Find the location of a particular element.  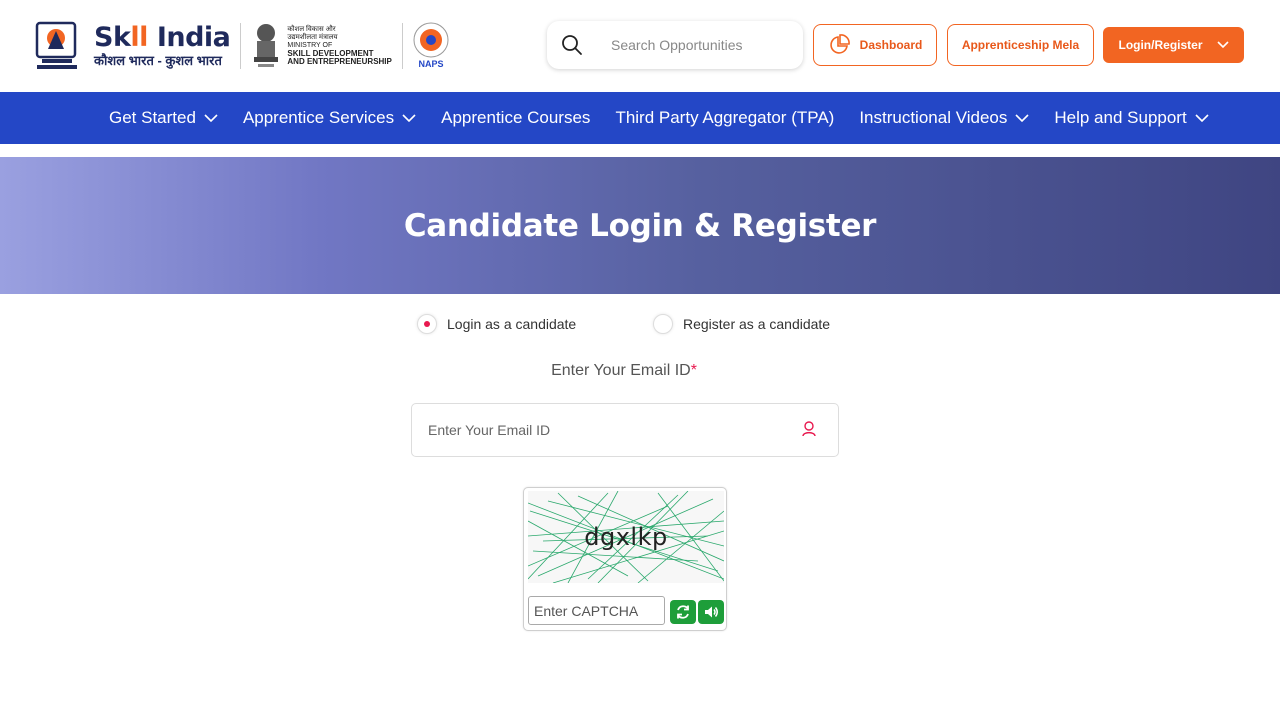

captcha-refresh-button is located at coordinates (683, 612).